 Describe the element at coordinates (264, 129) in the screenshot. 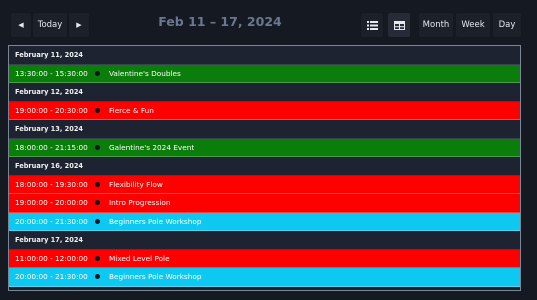

I see `day-header: February 13, 2024` at that location.